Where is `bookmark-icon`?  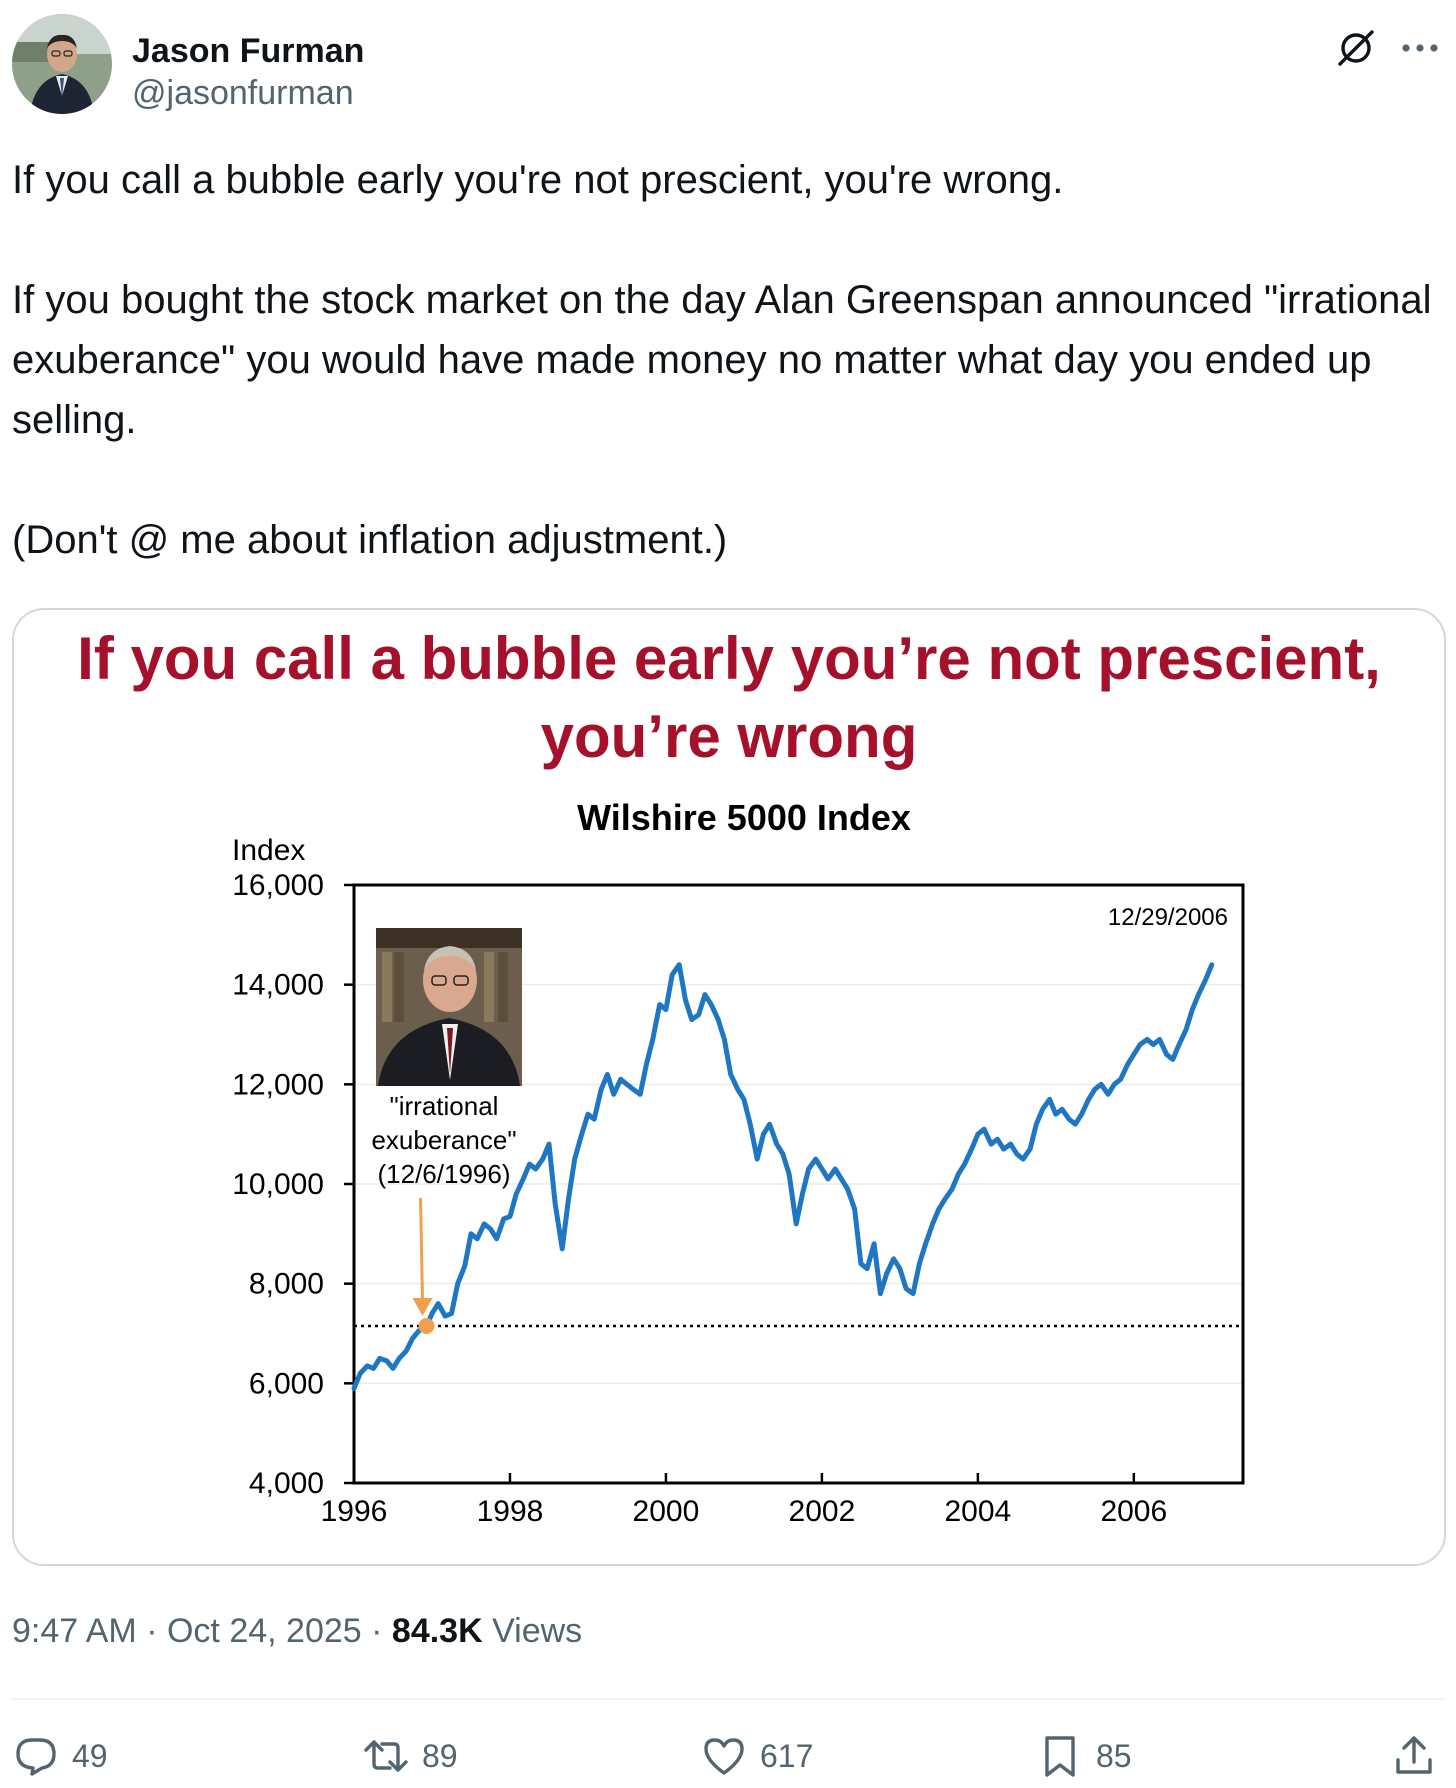
bookmark-icon is located at coordinates (1060, 1756).